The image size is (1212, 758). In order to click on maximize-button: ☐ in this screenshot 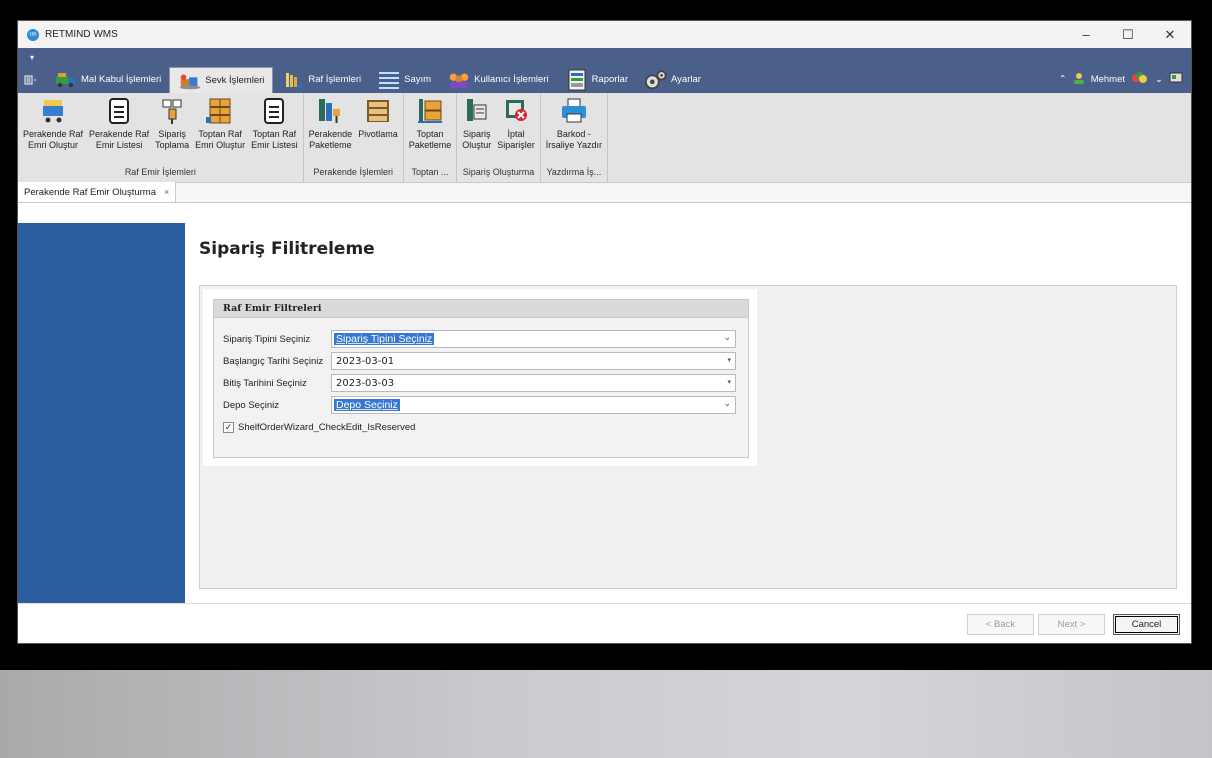, I will do `click(1128, 34)`.